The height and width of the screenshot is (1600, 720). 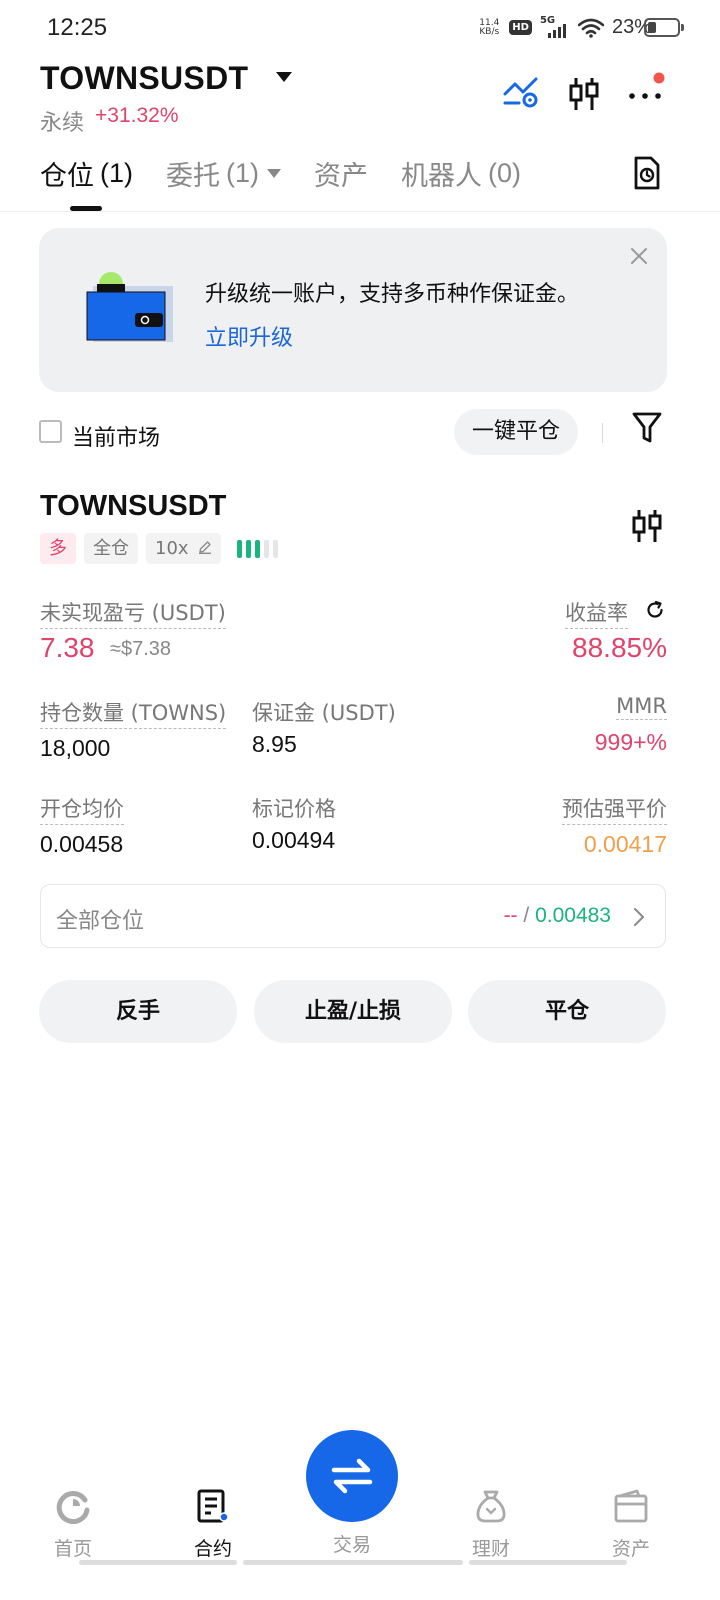 I want to click on price-change: +31.32%, so click(x=137, y=115).